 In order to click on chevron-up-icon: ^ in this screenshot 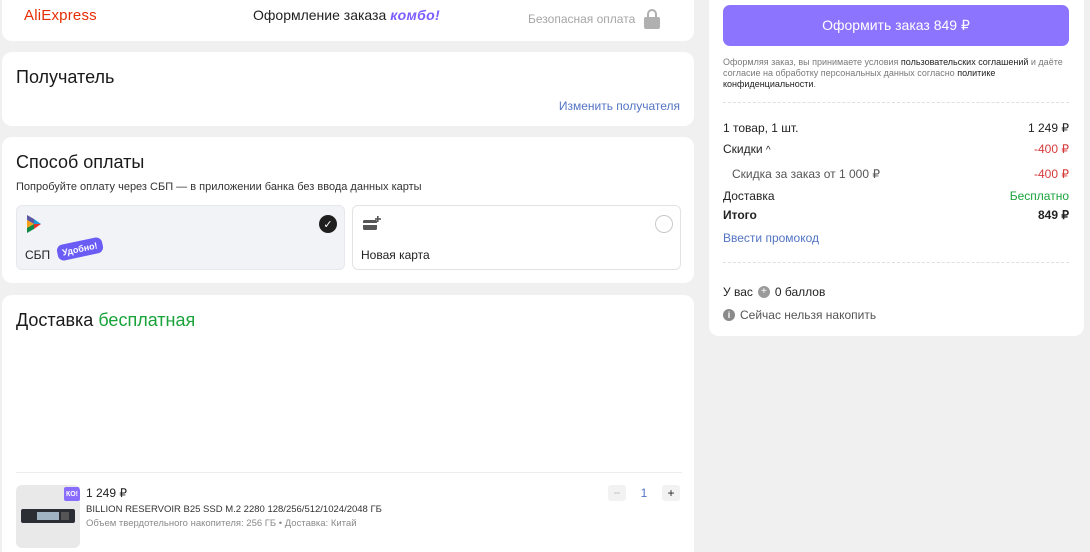, I will do `click(768, 150)`.